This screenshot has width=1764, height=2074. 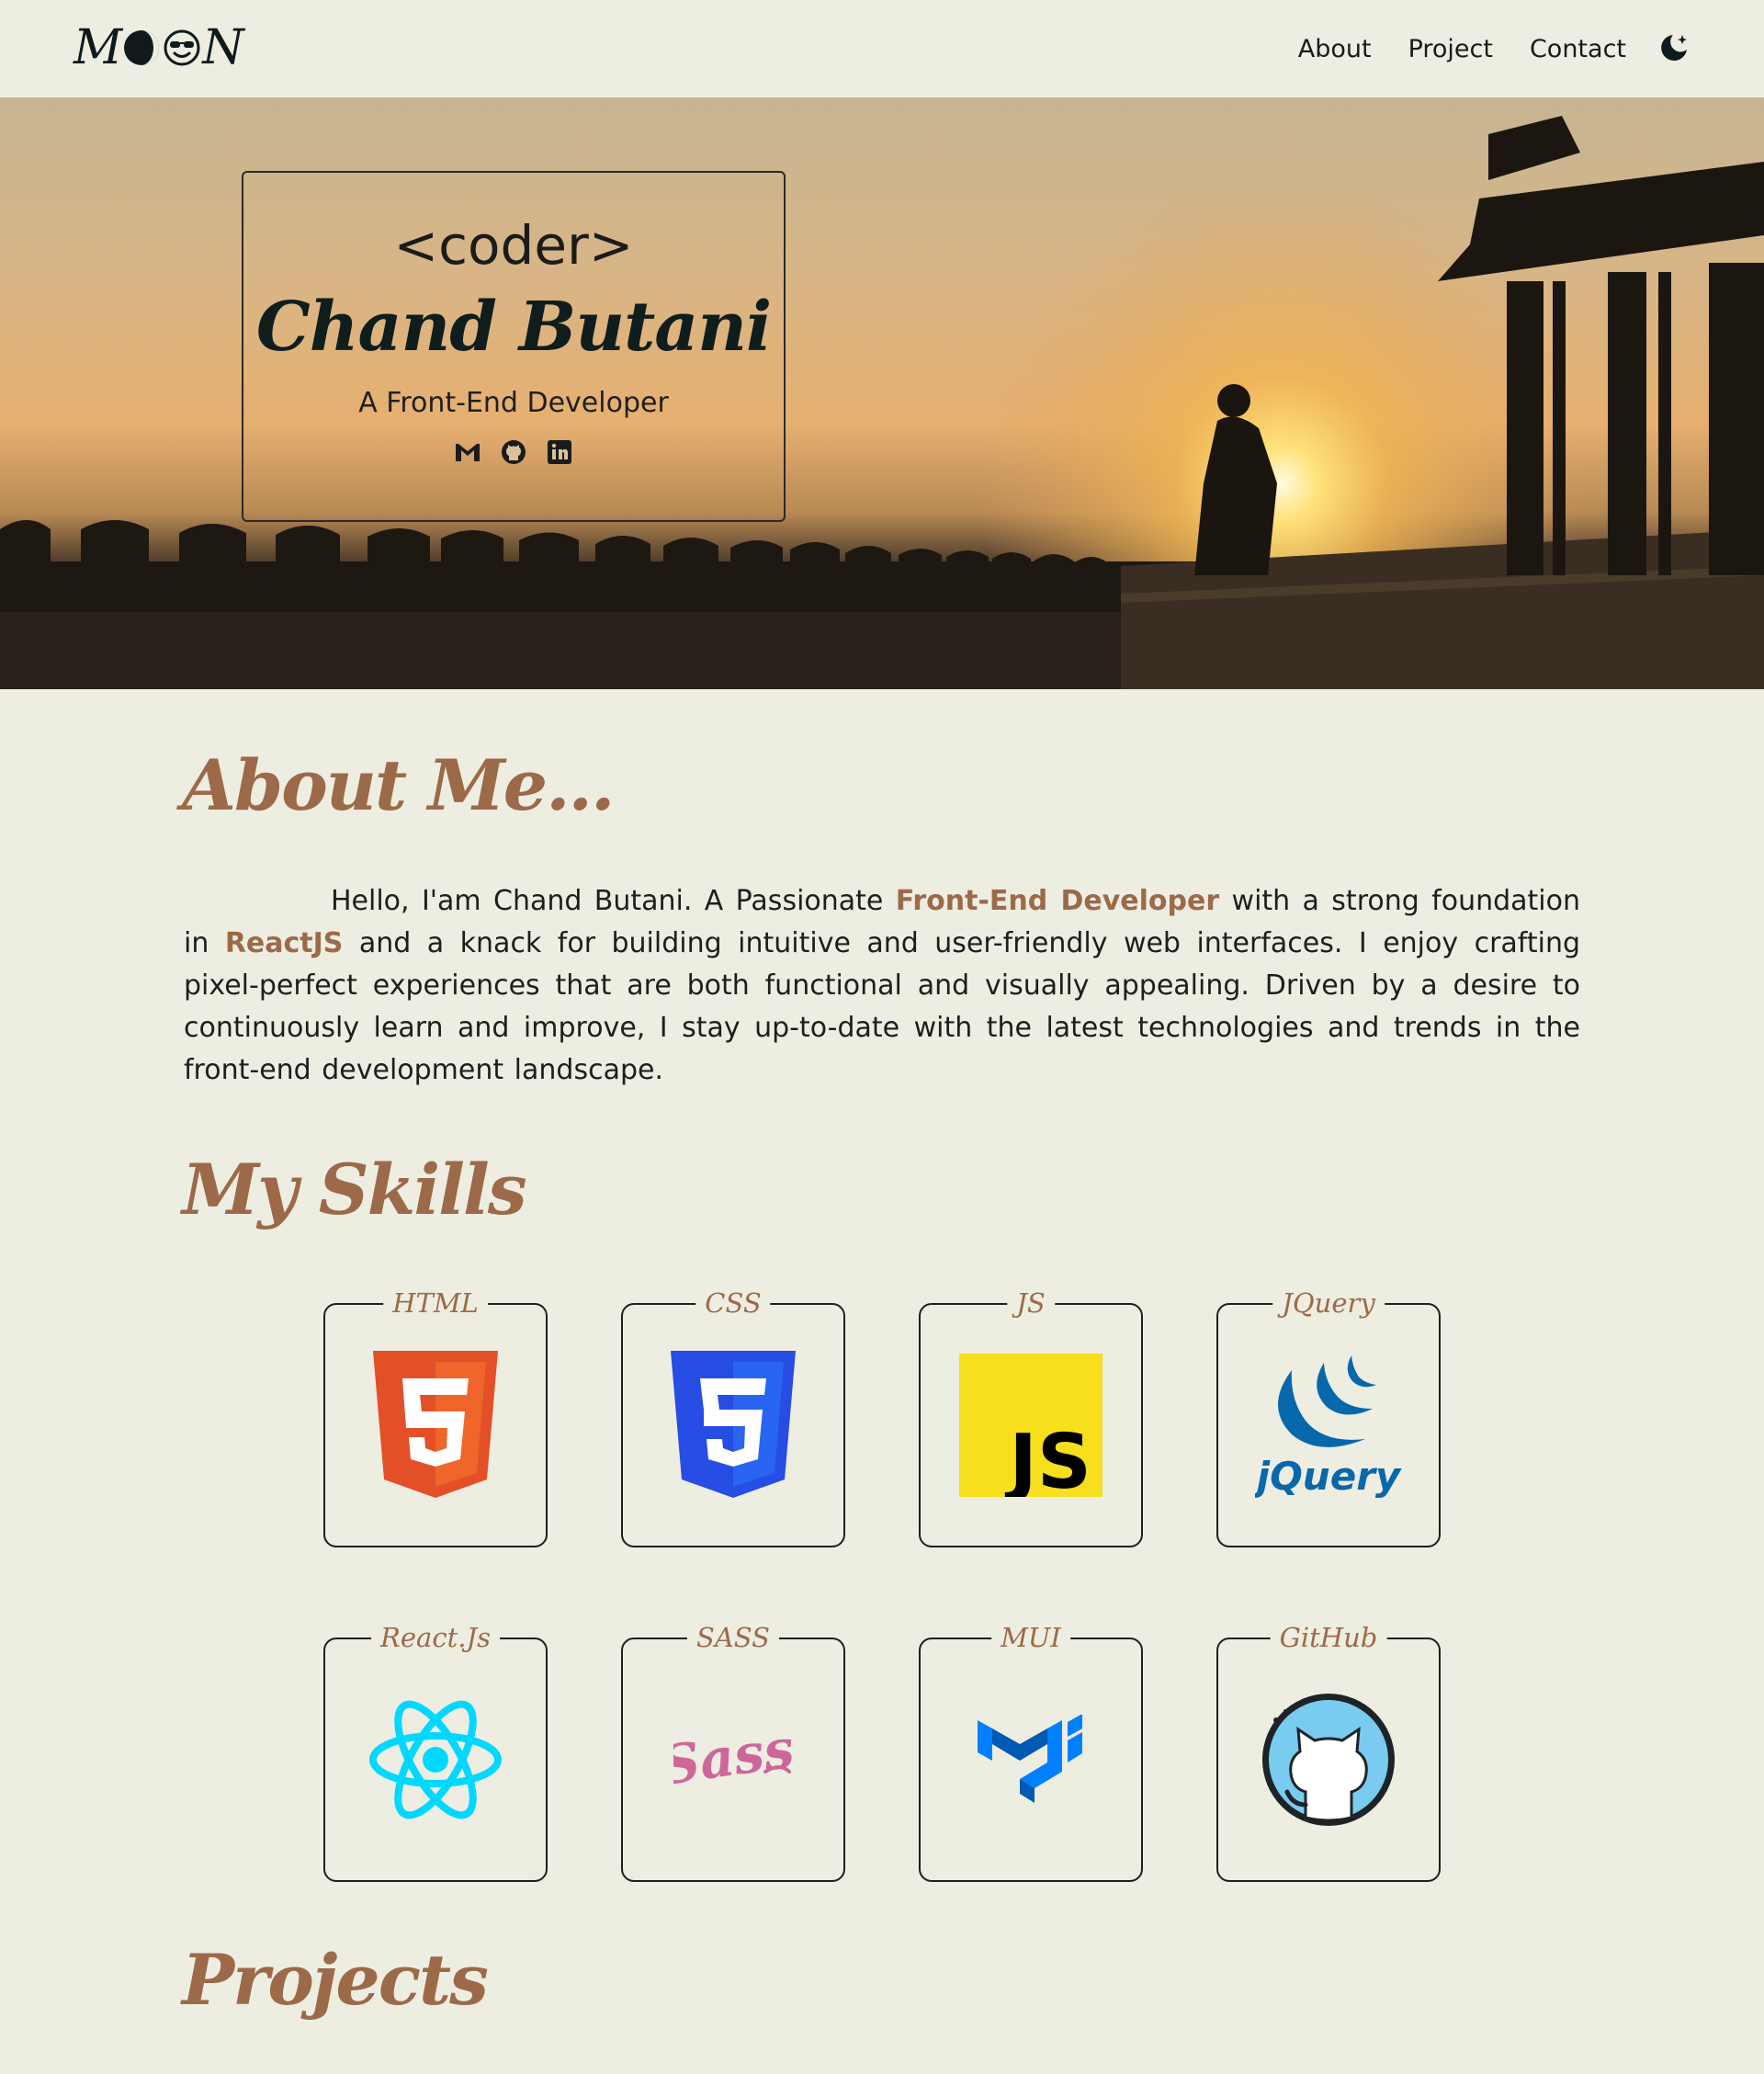 What do you see at coordinates (1329, 1476) in the screenshot?
I see `svg-text: jQuery` at bounding box center [1329, 1476].